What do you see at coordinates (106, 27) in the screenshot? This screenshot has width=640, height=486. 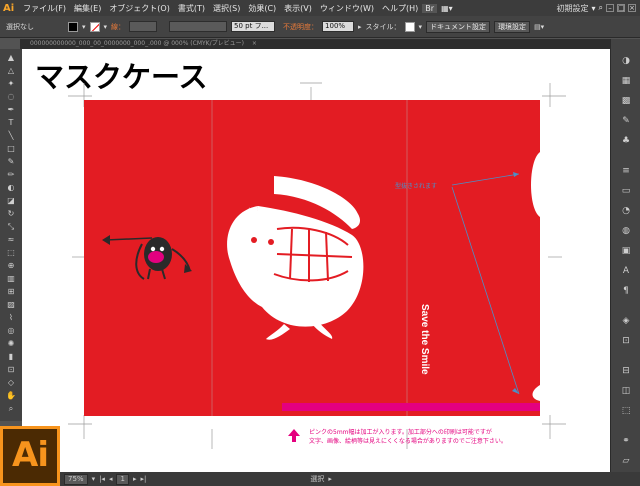 I see `stroke-chevron-icon: ▾` at bounding box center [106, 27].